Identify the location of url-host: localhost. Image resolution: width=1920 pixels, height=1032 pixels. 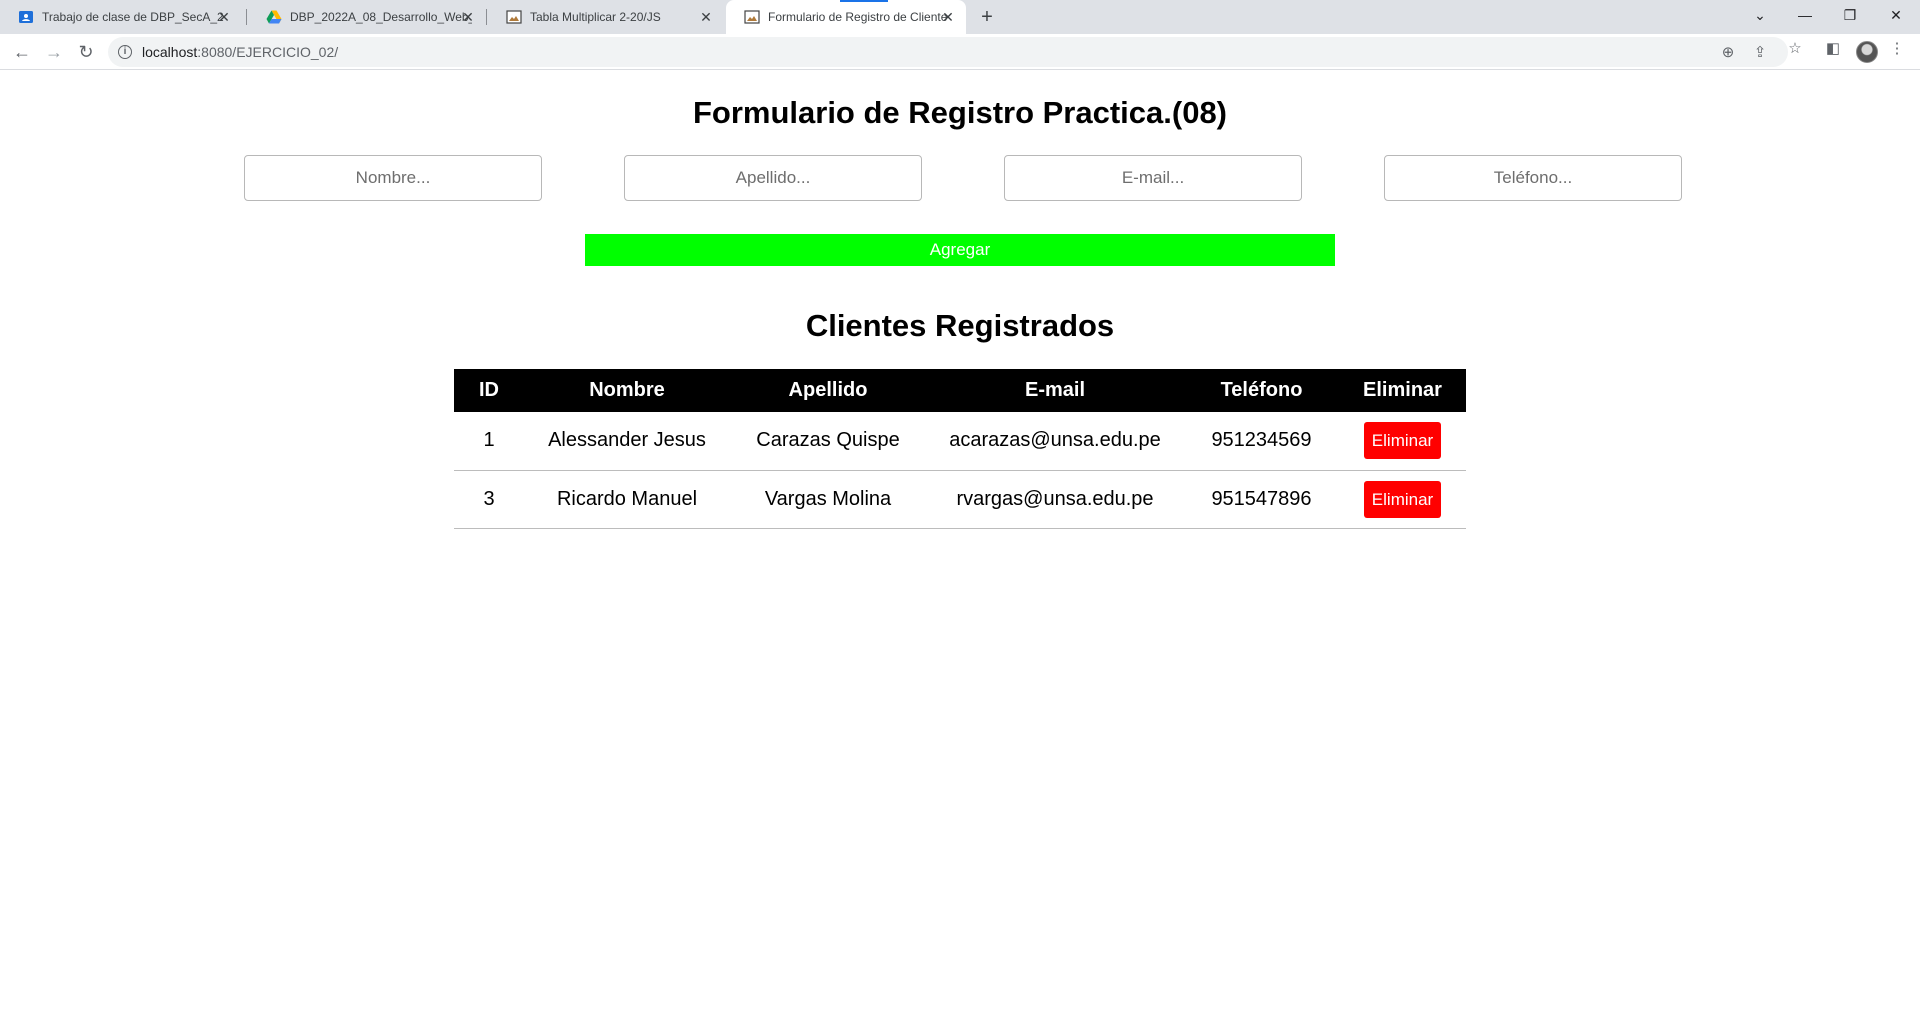
(170, 52).